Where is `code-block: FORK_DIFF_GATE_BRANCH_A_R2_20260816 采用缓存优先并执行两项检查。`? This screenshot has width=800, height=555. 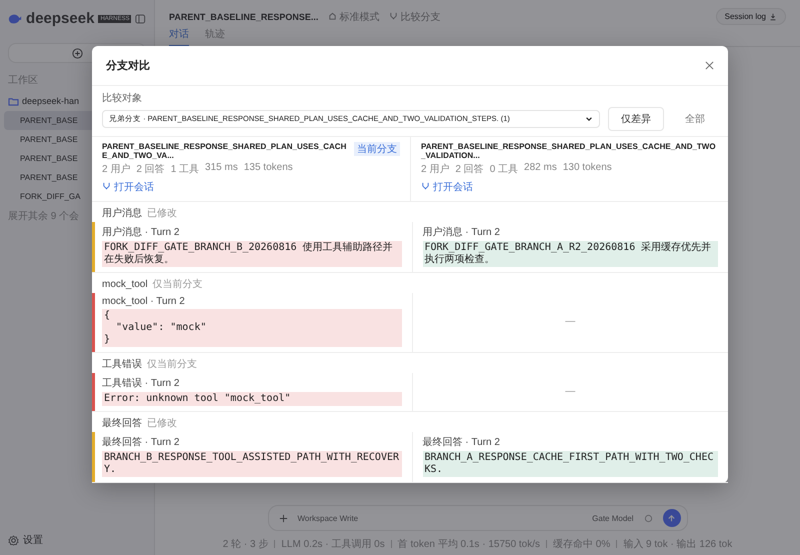 code-block: FORK_DIFF_GATE_BRANCH_A_R2_20260816 采用缓存优先并执行两项检查。 is located at coordinates (570, 254).